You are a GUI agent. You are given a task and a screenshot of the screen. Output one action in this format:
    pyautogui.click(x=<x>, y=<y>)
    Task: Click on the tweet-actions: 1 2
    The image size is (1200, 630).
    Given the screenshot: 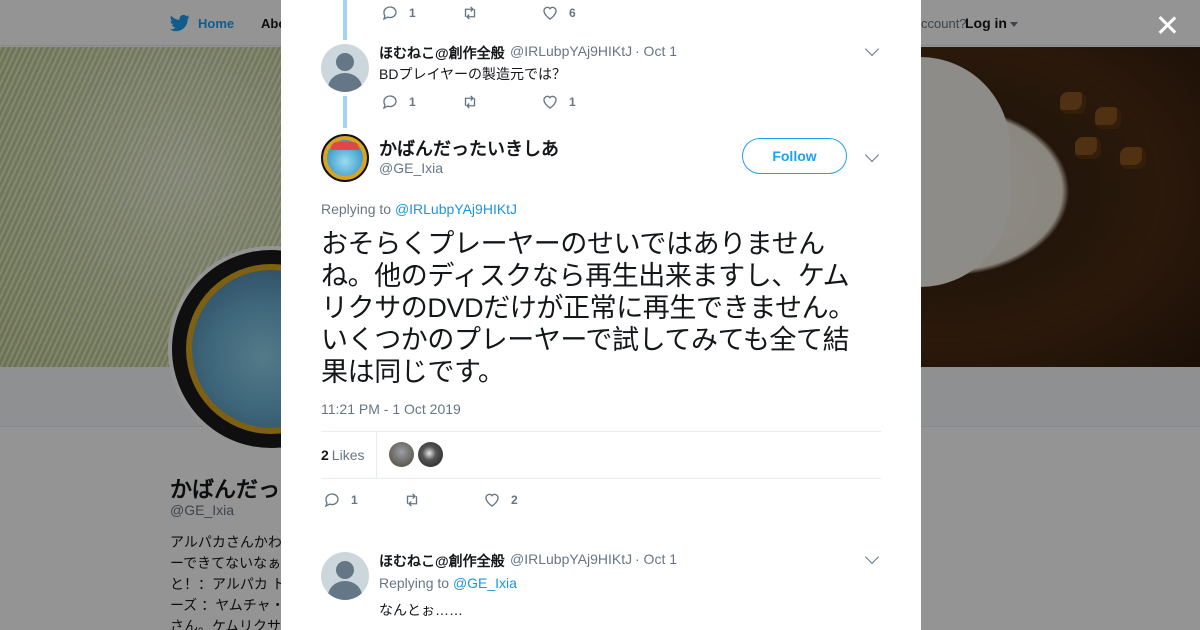 What is the action you would take?
    pyautogui.click(x=420, y=500)
    